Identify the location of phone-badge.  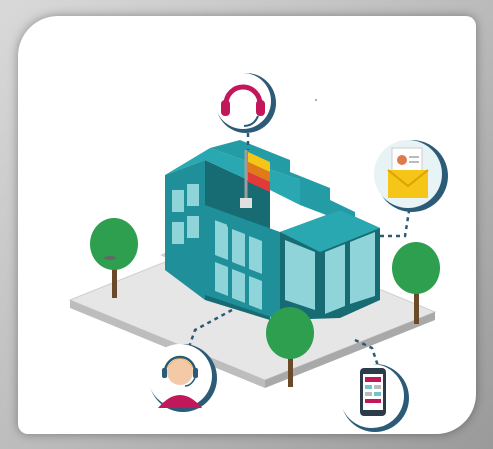
(374, 398).